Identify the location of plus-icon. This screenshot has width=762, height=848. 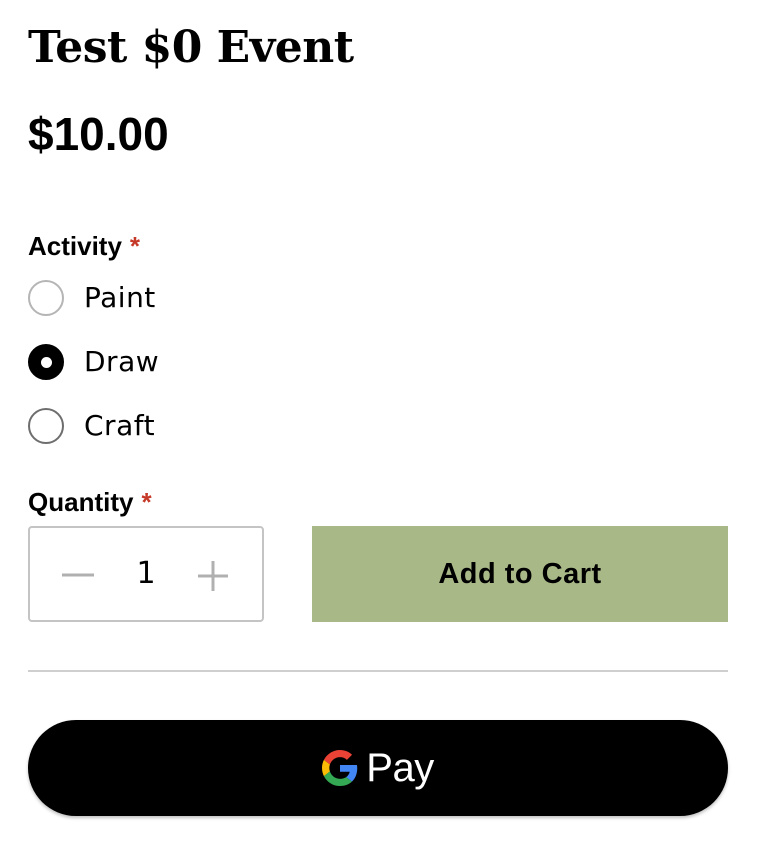
(213, 576).